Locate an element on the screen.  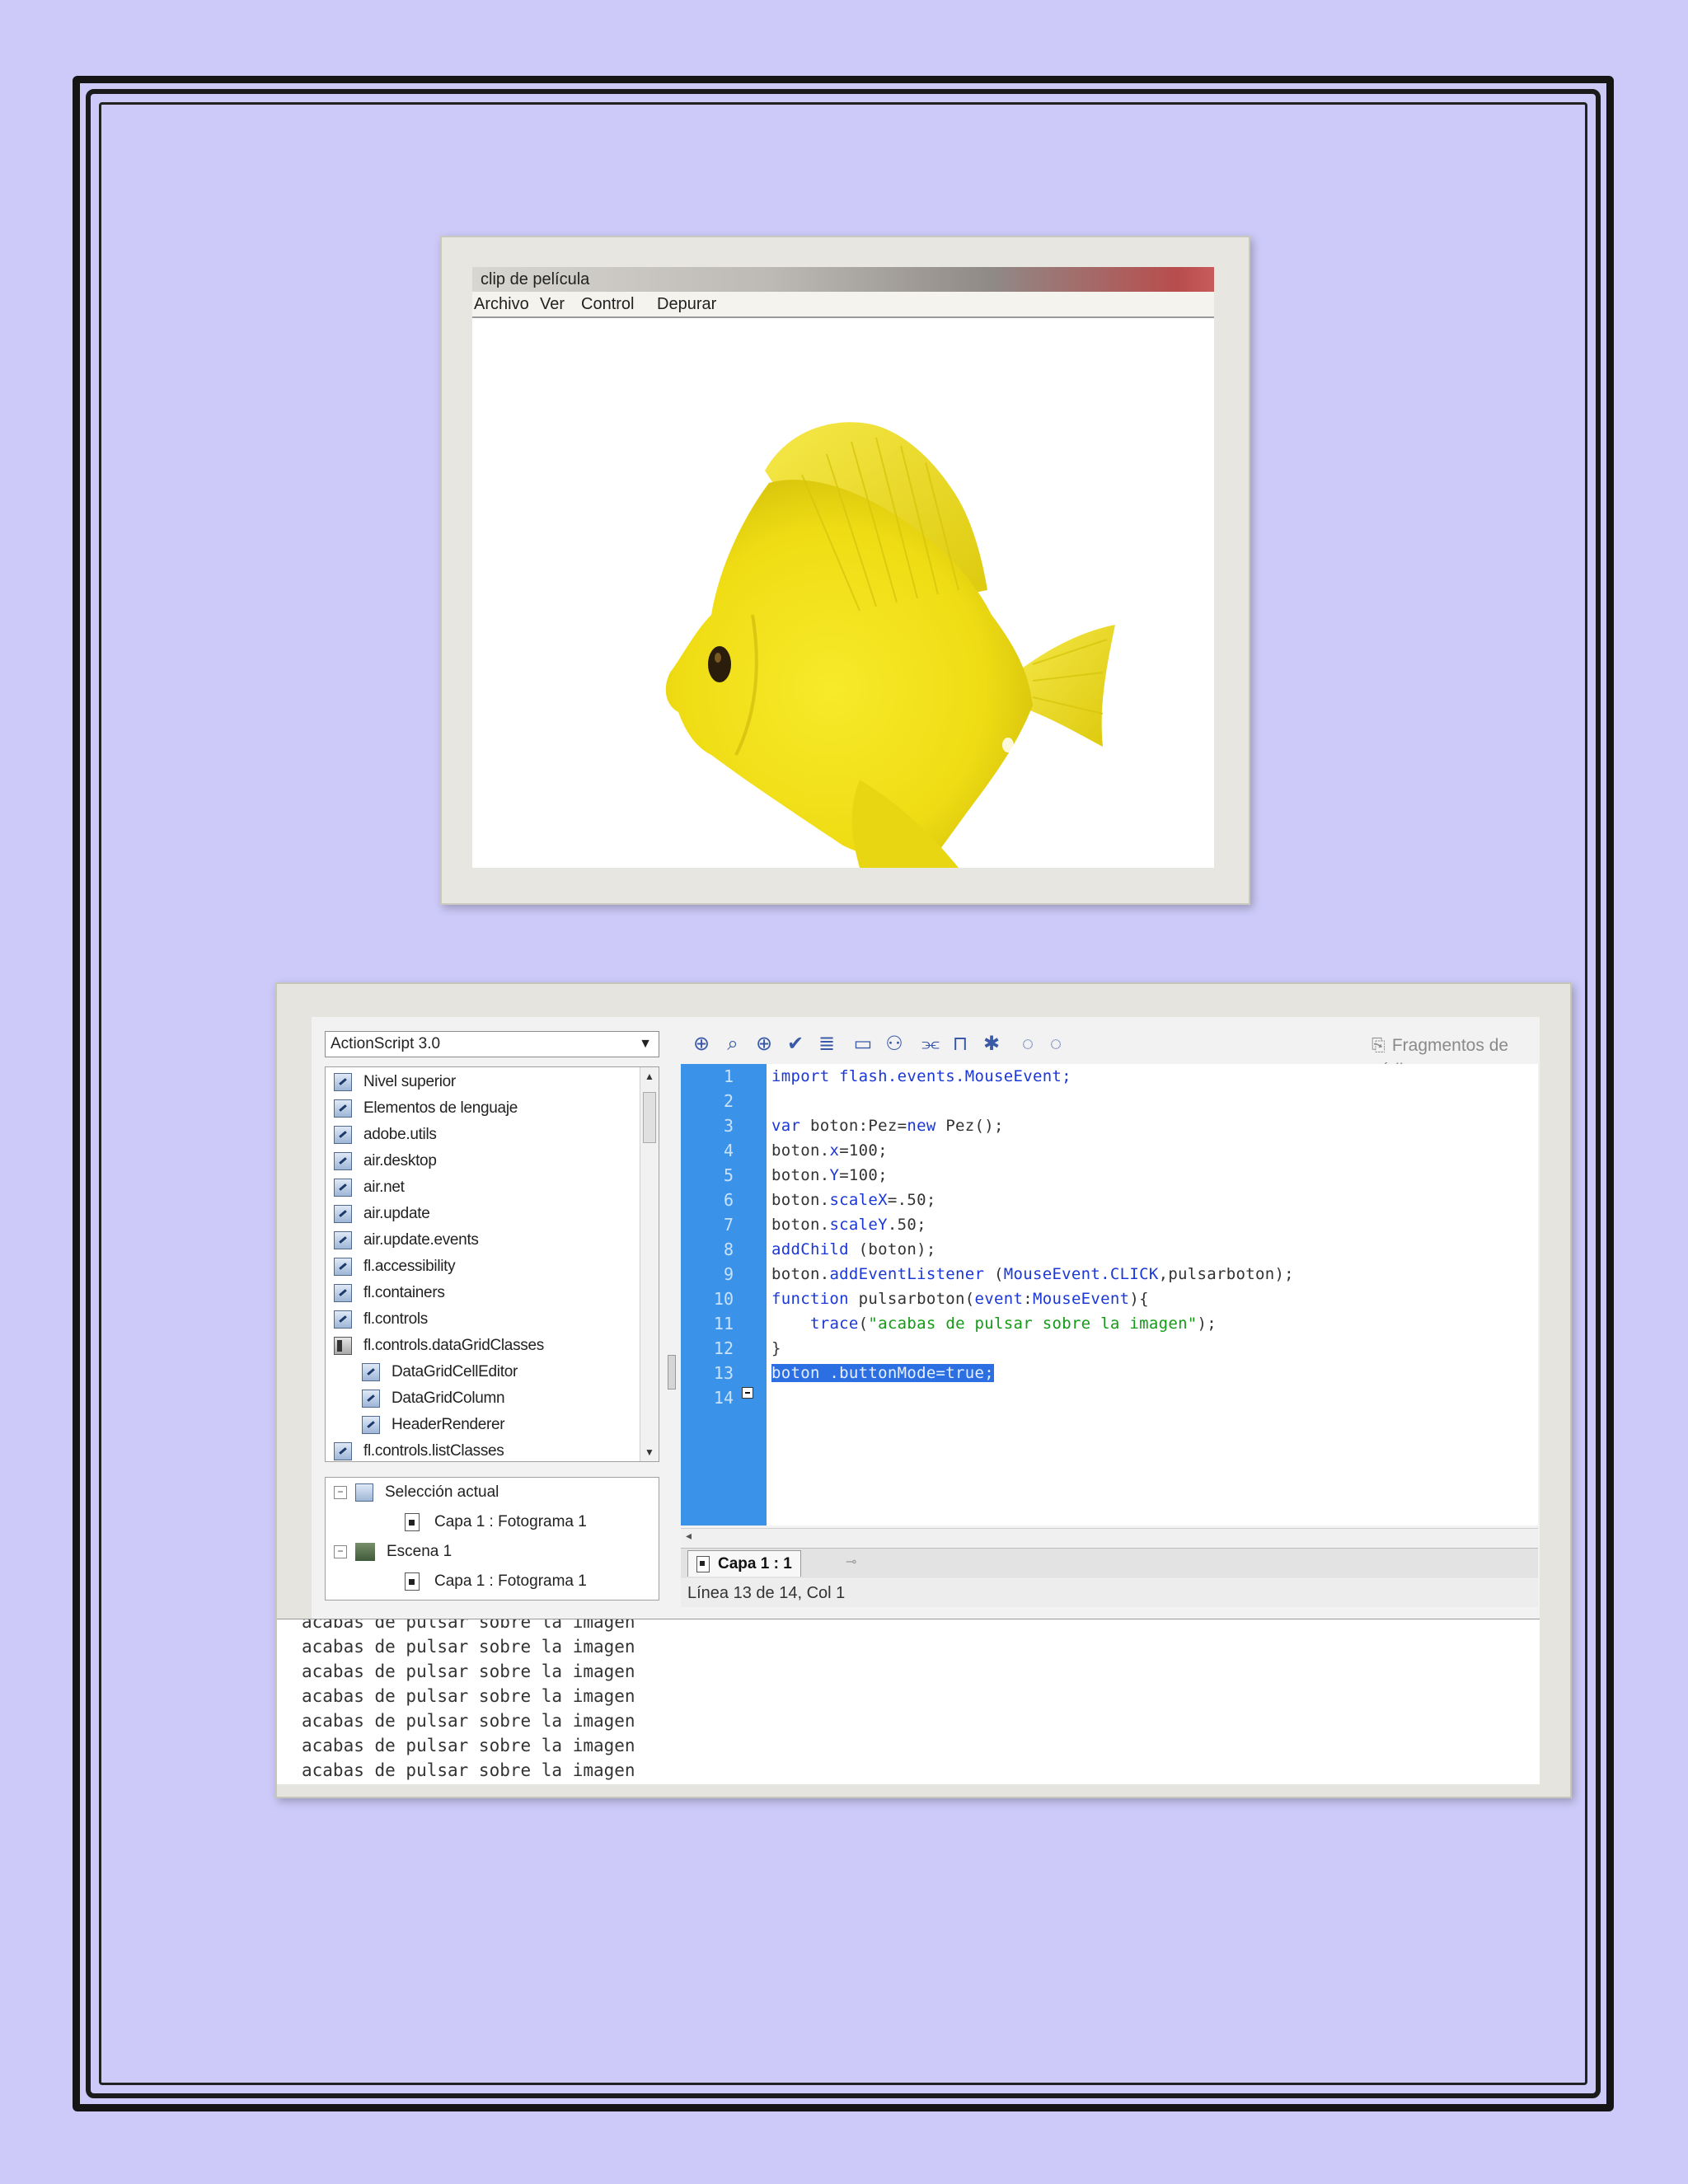
selected-code: boton .buttonMode=true; is located at coordinates (882, 1373).